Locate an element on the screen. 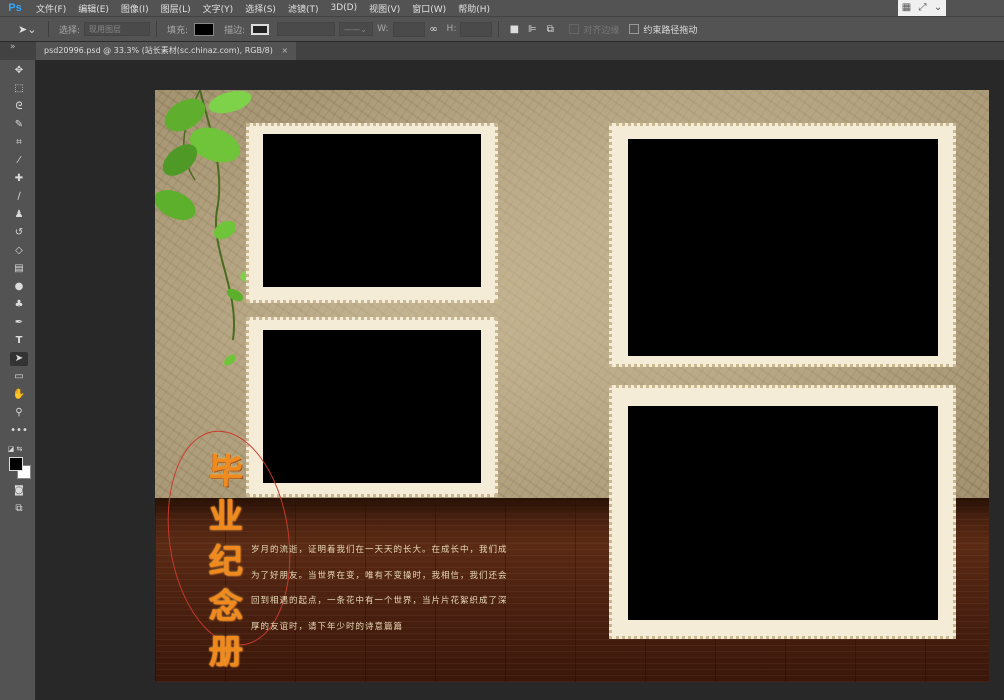  h-label: H: is located at coordinates (451, 29).